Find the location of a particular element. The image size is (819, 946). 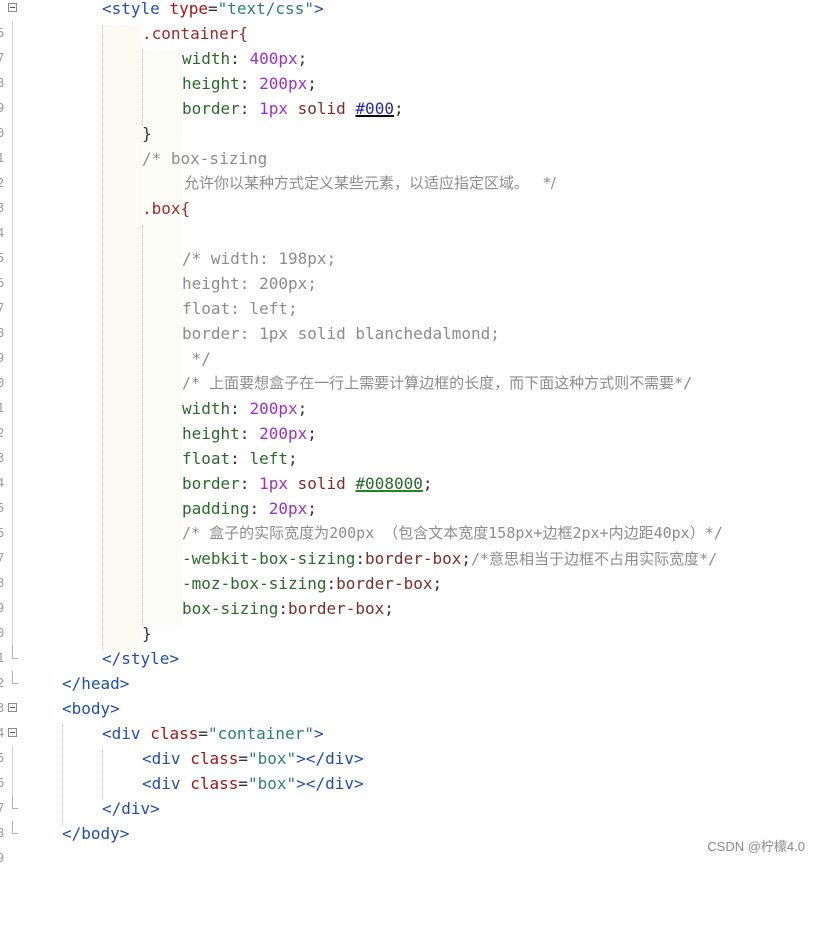

code-line: 7 height: 200px; is located at coordinates (409, 293).